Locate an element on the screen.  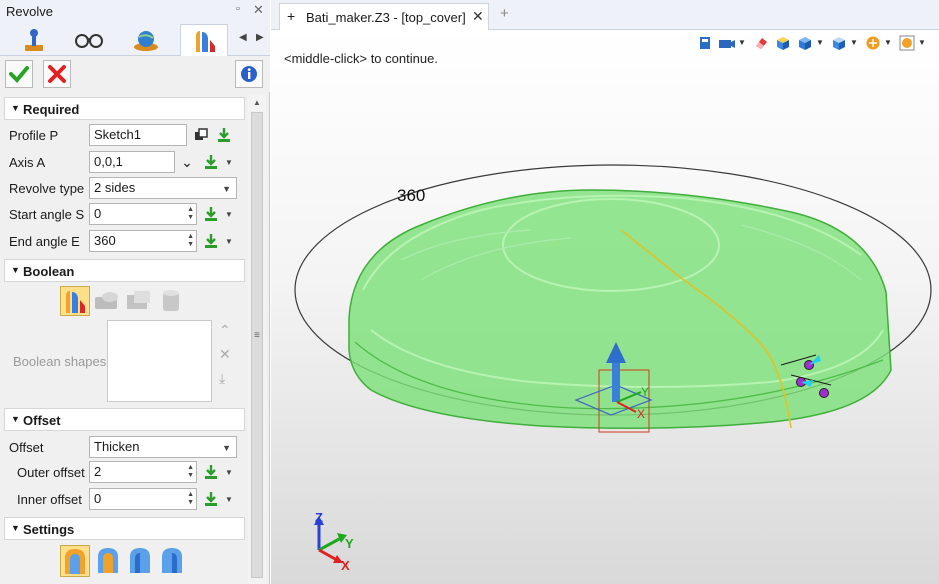
close-tab-icon: ✕ is located at coordinates (478, 16).